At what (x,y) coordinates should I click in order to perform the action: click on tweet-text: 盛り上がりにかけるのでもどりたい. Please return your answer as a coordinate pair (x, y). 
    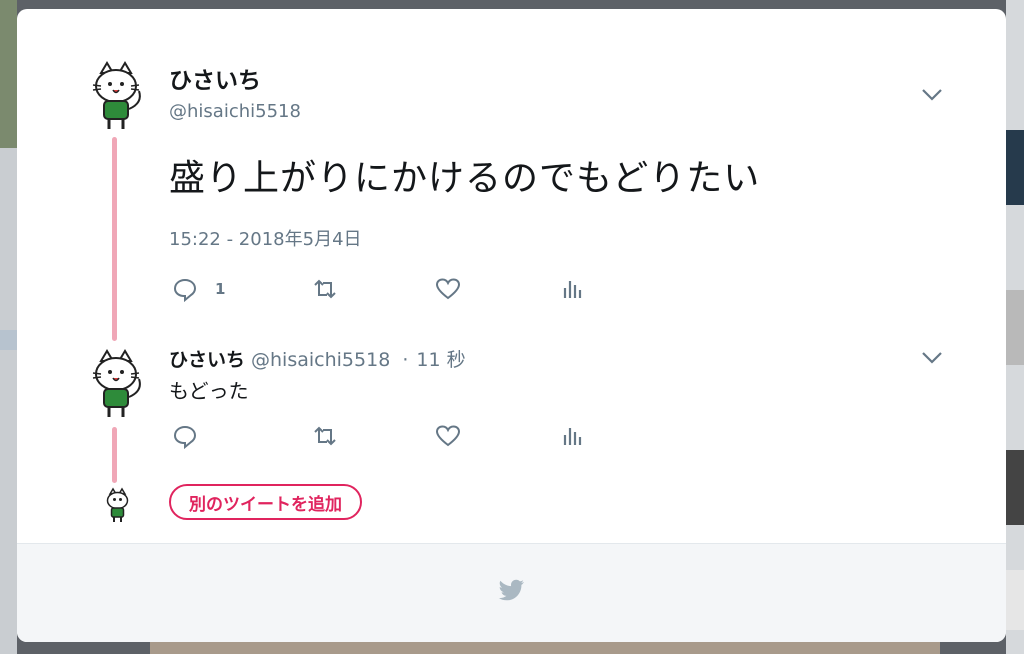
    Looking at the image, I should click on (465, 178).